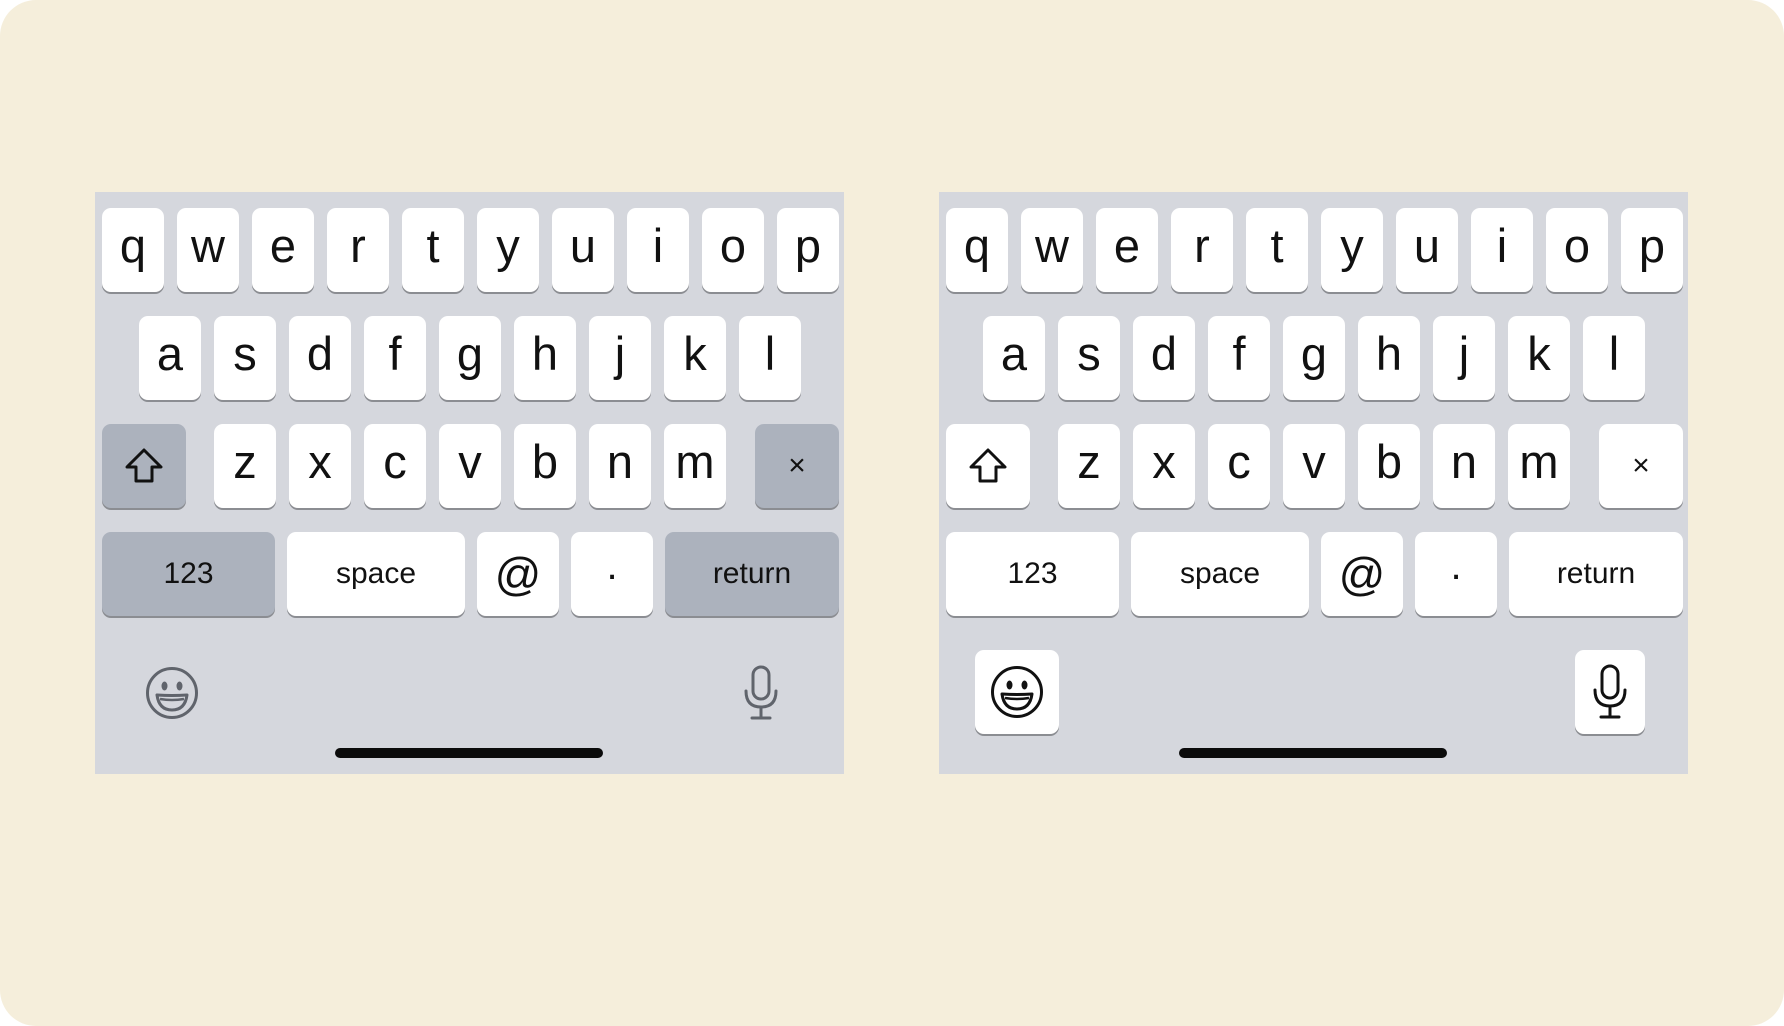 This screenshot has width=1784, height=1026. I want to click on home-indicator, so click(469, 753).